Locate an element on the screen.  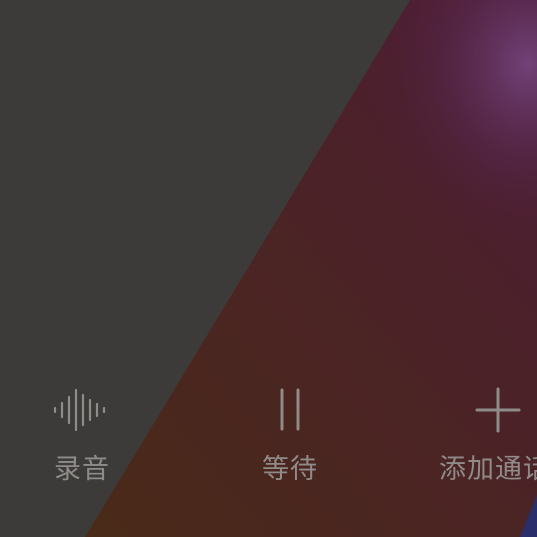
record-button: 录音 is located at coordinates (82, 435).